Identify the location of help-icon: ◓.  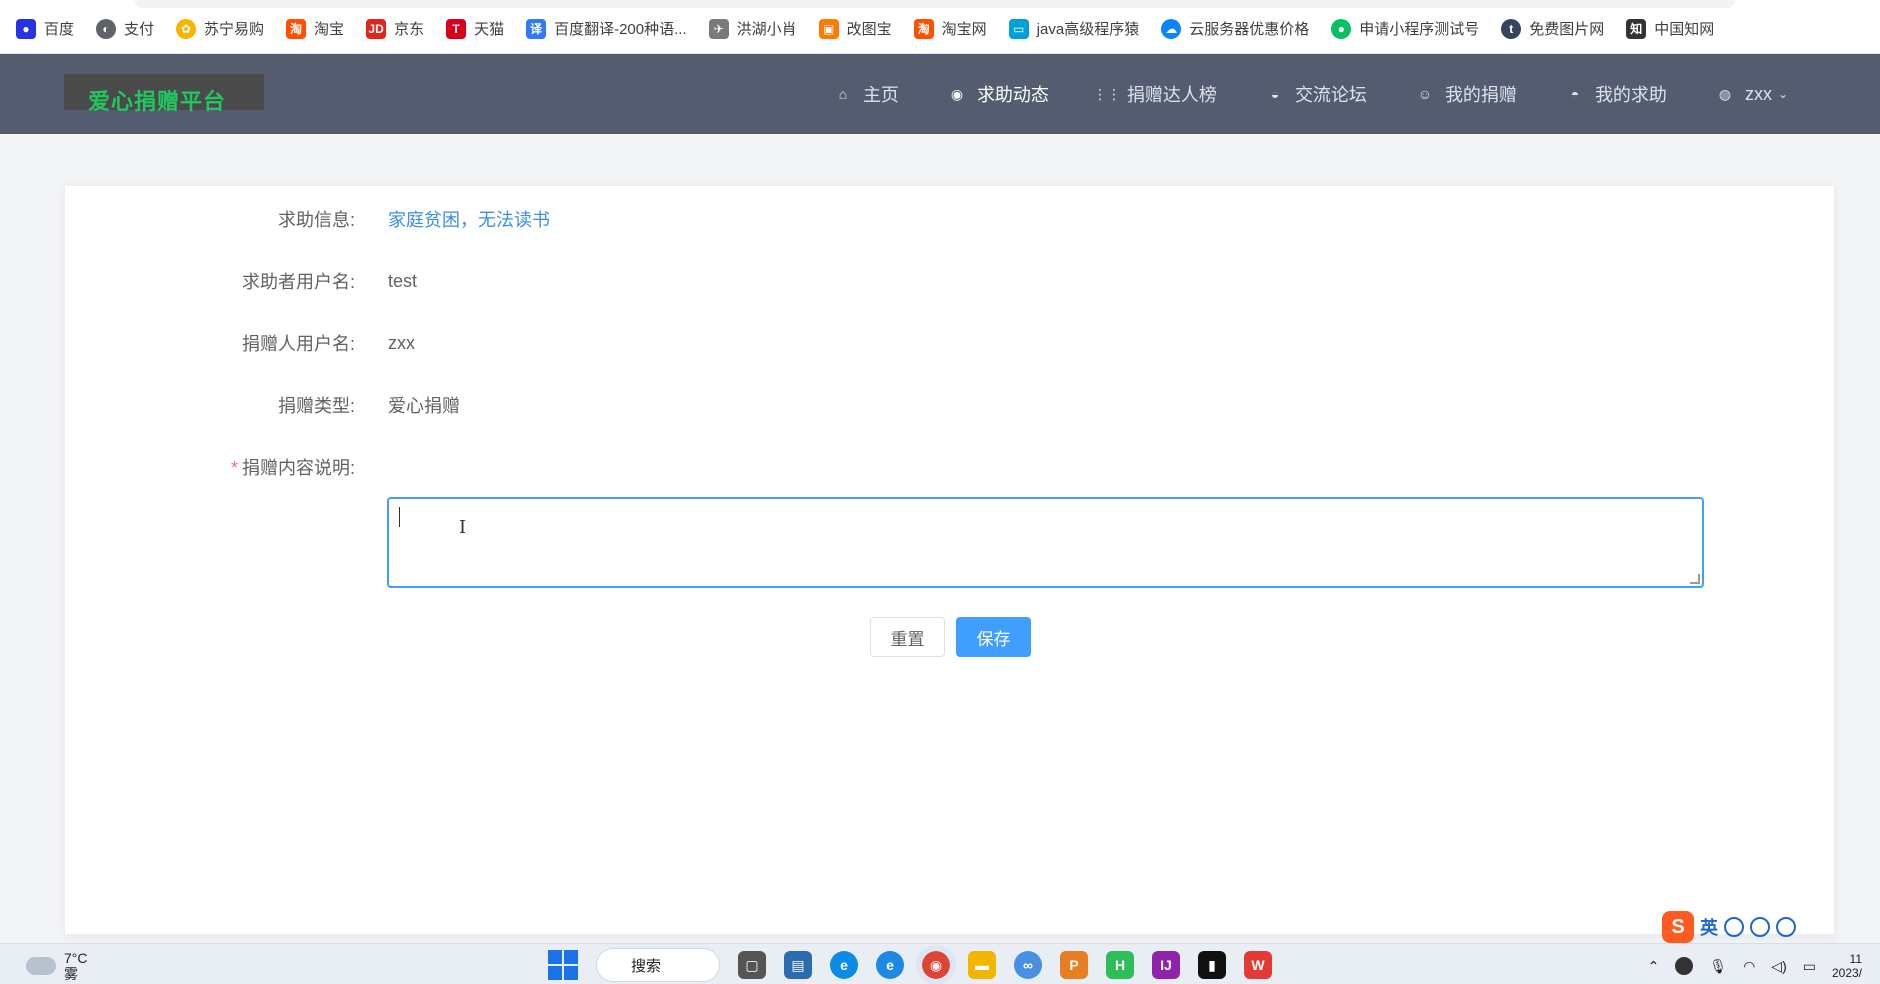
(1575, 94).